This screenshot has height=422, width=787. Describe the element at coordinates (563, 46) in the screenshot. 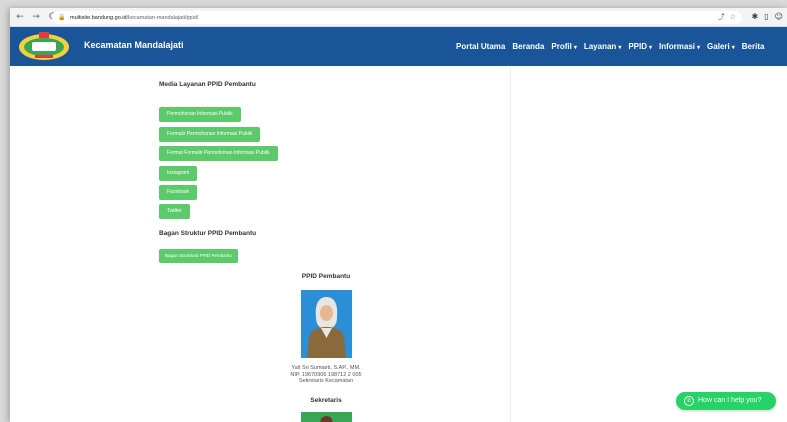

I see `nav-profil: Profil ▾` at that location.